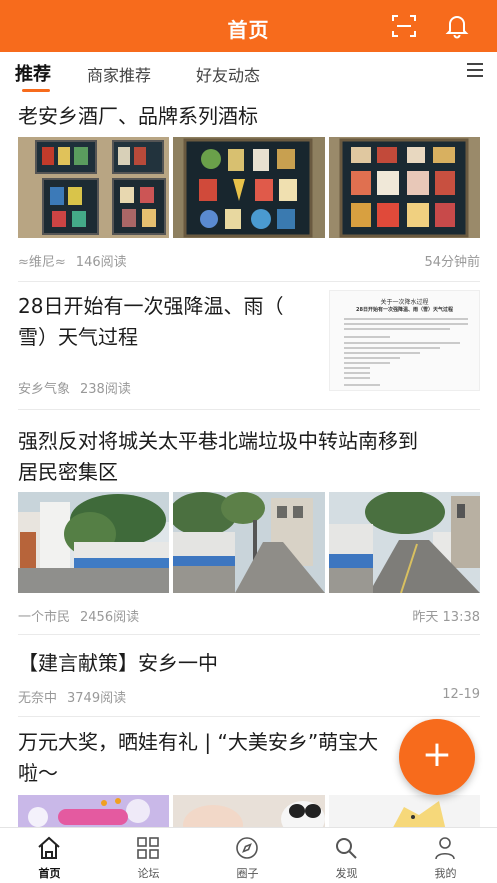  I want to click on search-icon, so click(346, 848).